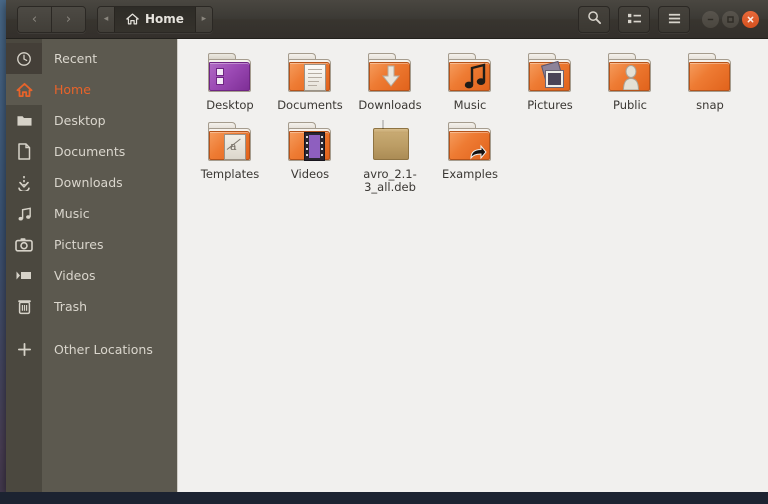 This screenshot has width=768, height=504. What do you see at coordinates (710, 105) in the screenshot?
I see `file-item-label: snap` at bounding box center [710, 105].